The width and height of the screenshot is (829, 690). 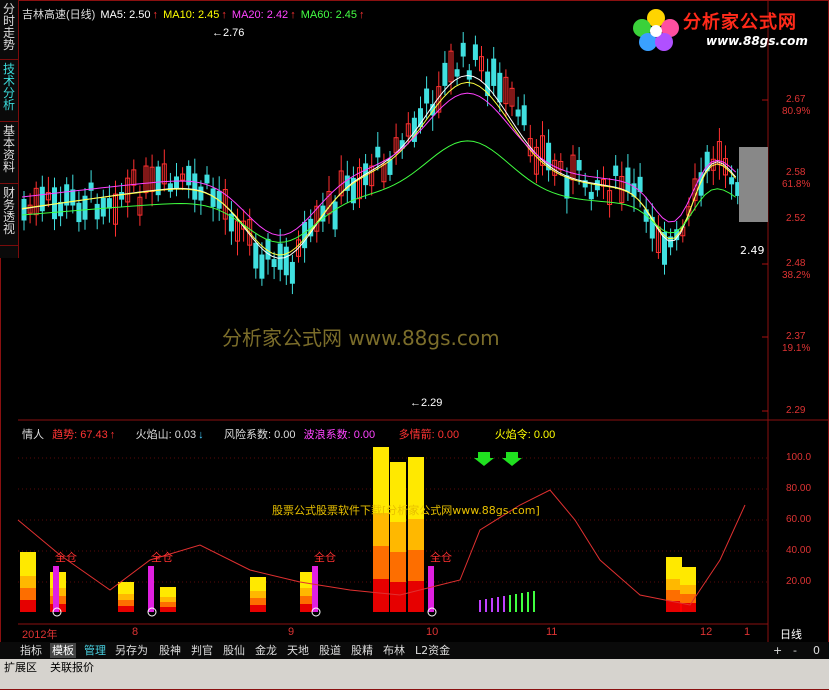 What do you see at coordinates (166, 435) in the screenshot?
I see `flame-value: 火焰山: 0.03` at bounding box center [166, 435].